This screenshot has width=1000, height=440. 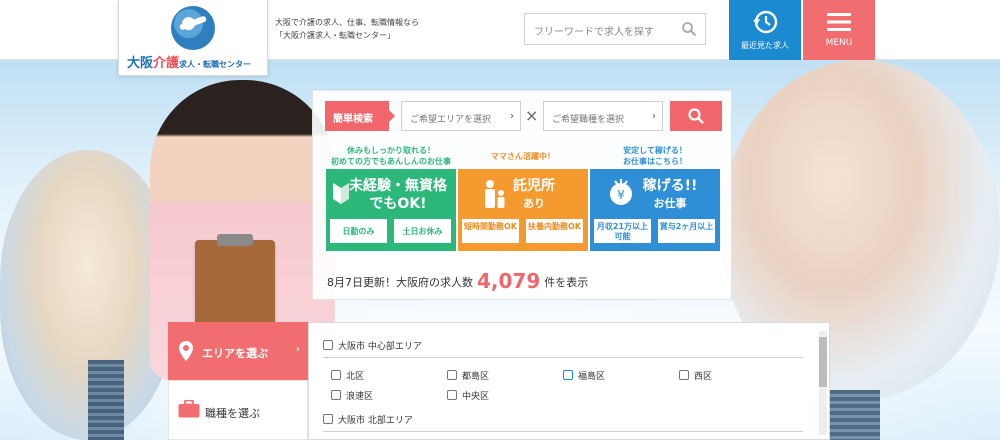 I want to click on ward-label: 西区, so click(x=703, y=377).